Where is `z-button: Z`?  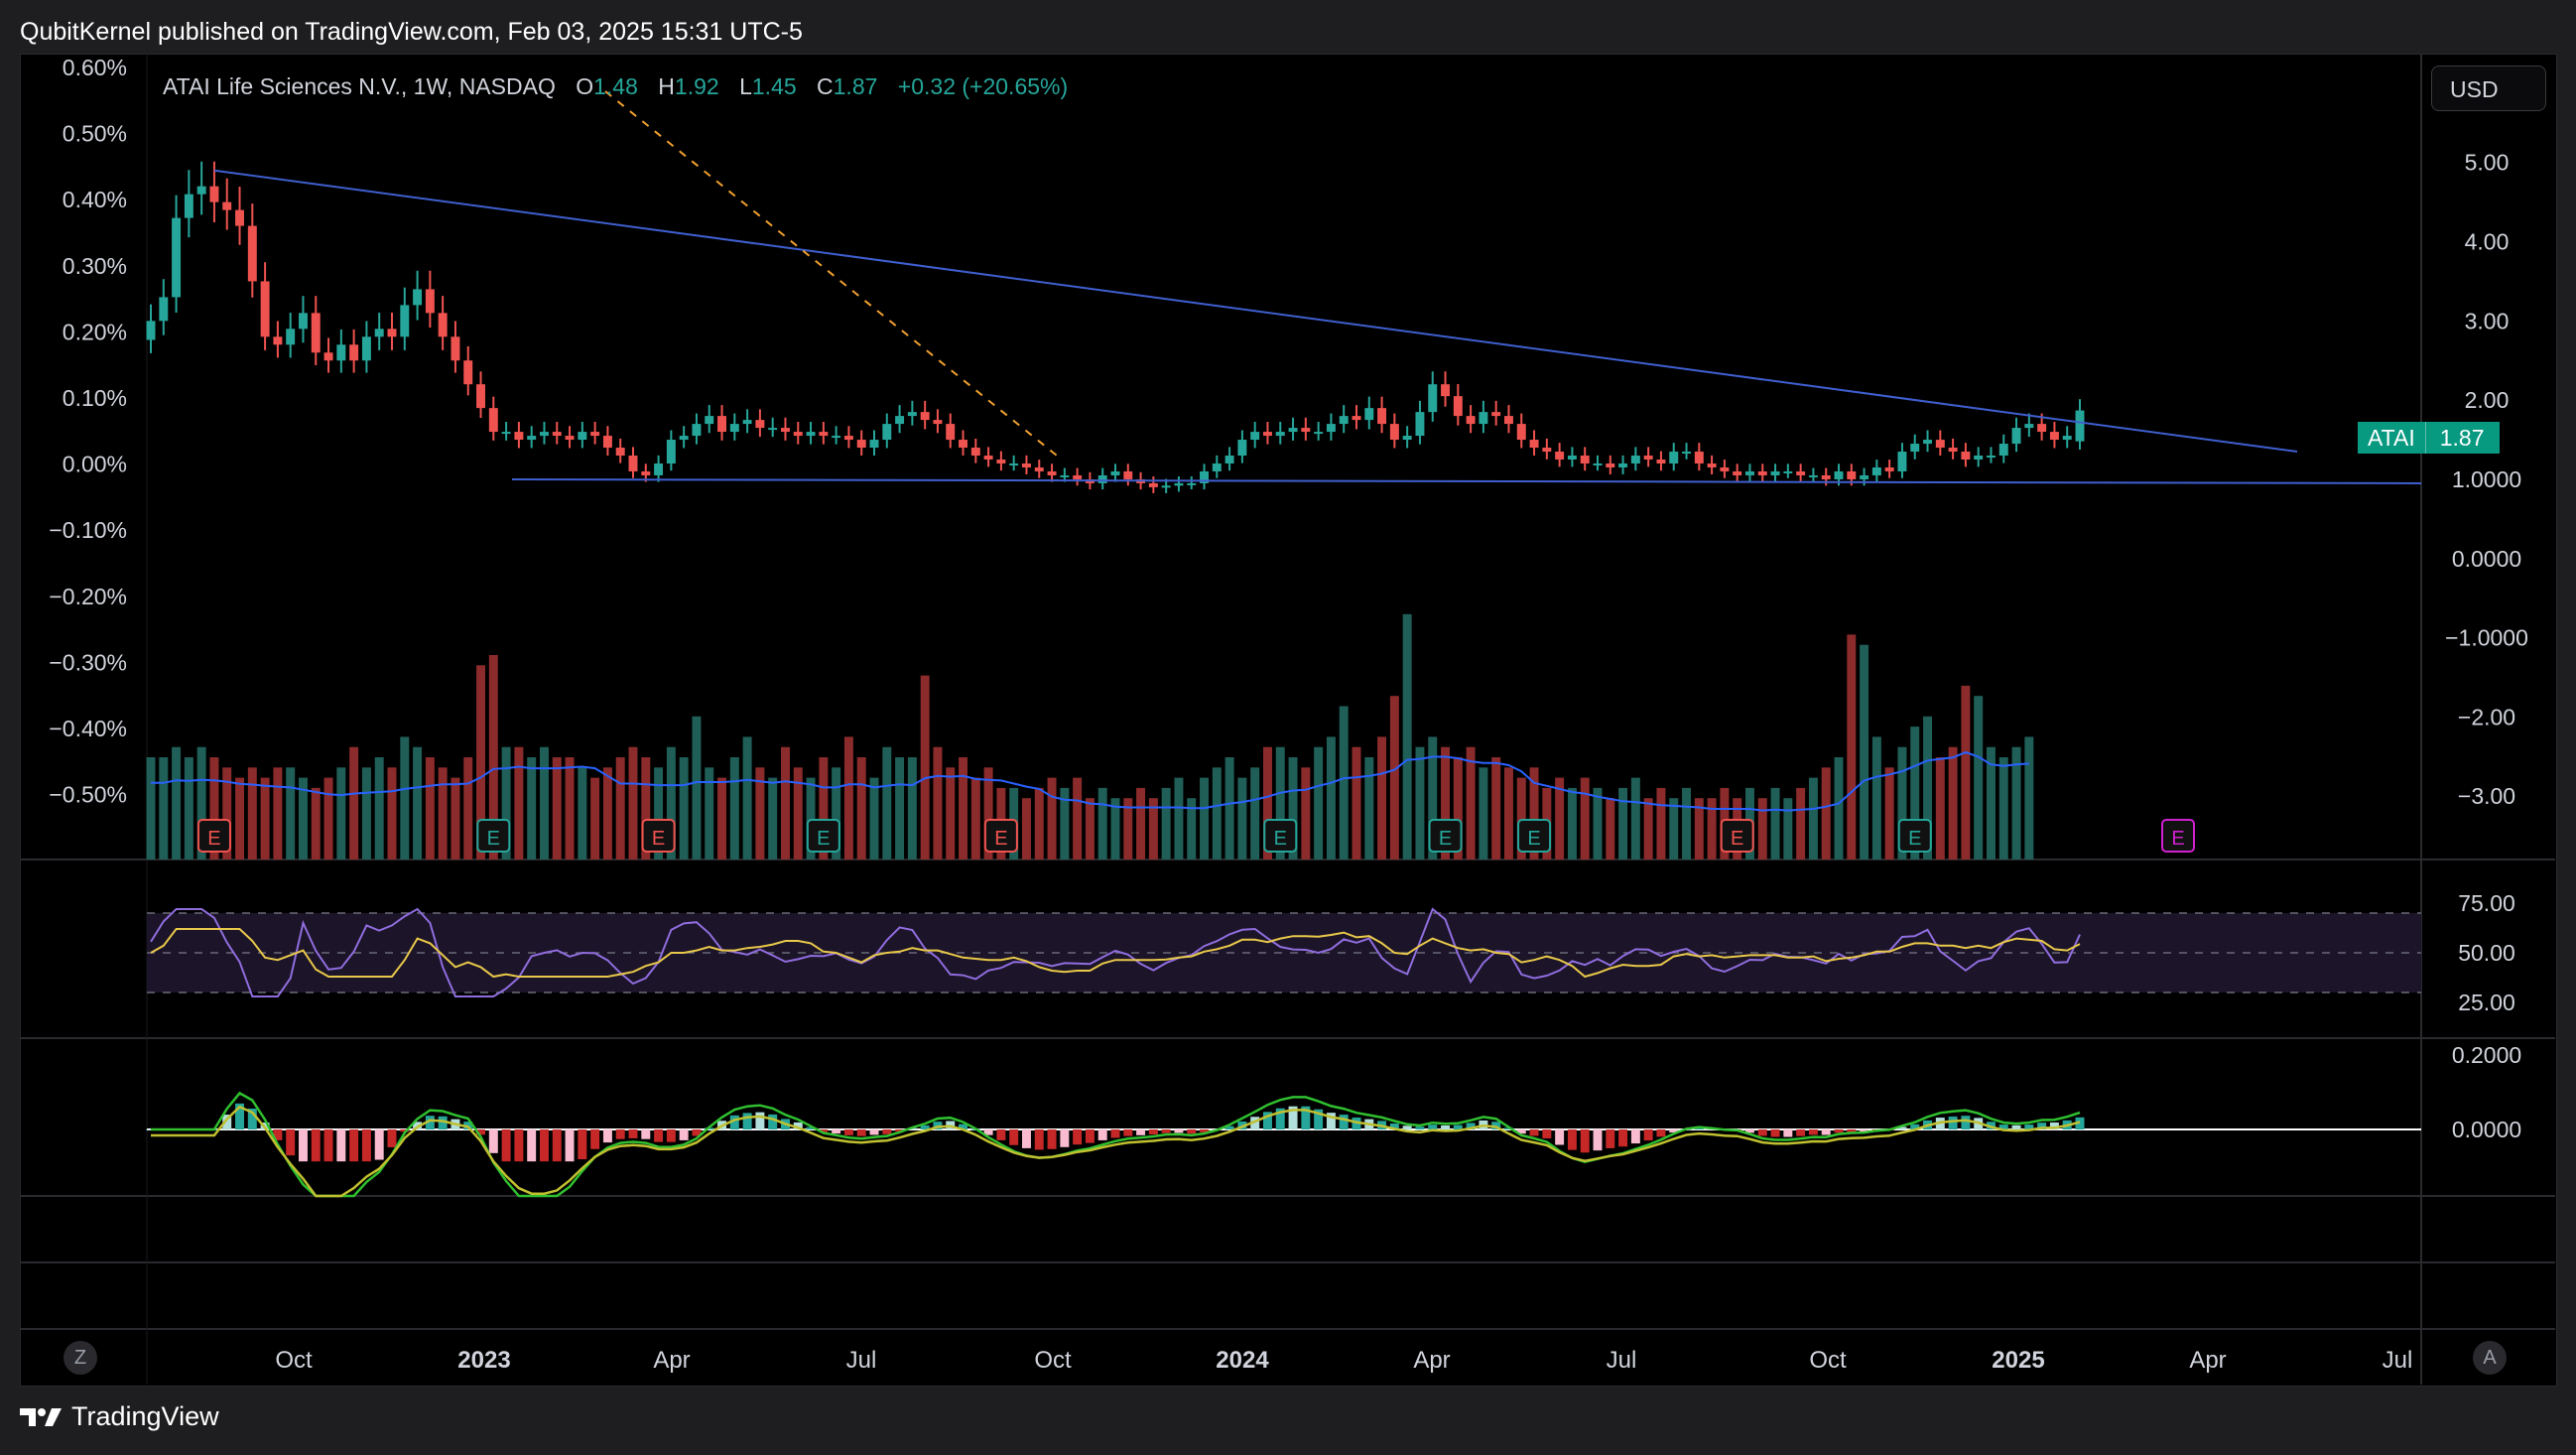 z-button: Z is located at coordinates (81, 1358).